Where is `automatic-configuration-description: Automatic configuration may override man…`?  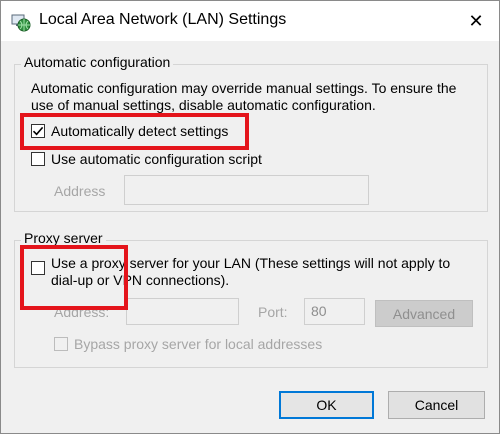 automatic-configuration-description: Automatic configuration may override man… is located at coordinates (243, 97).